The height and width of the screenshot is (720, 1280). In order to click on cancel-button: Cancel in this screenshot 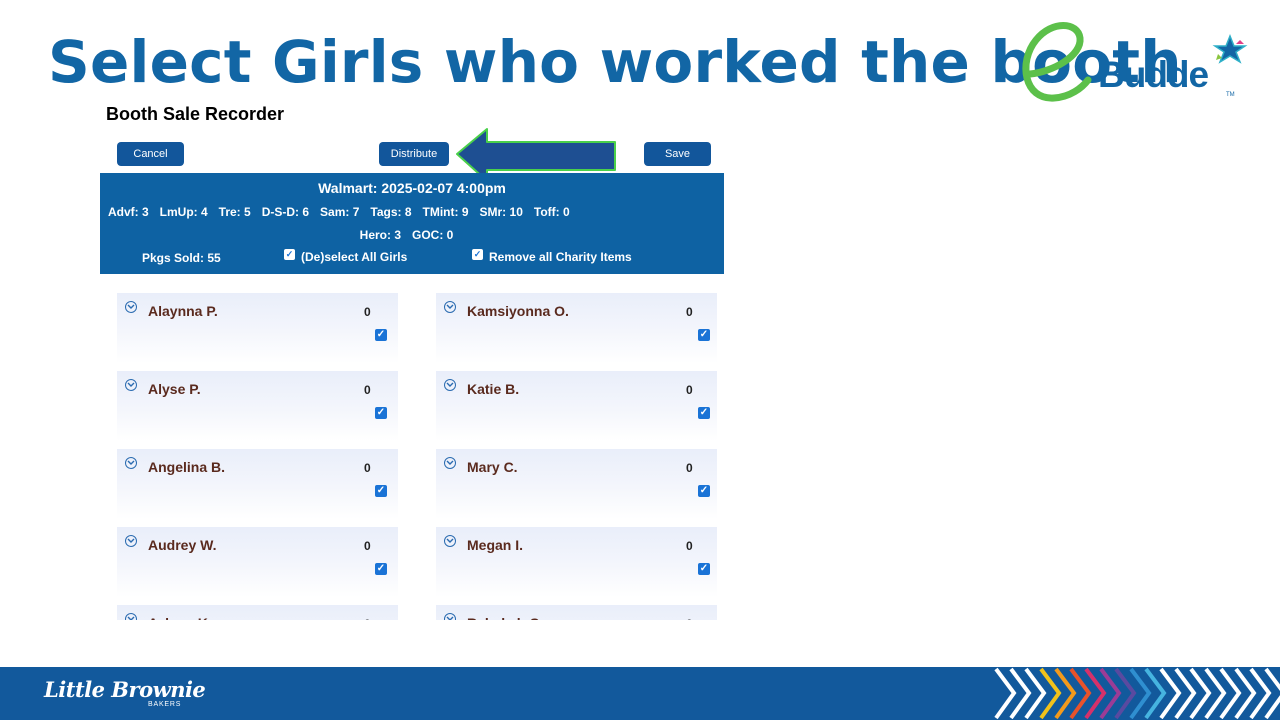, I will do `click(150, 154)`.